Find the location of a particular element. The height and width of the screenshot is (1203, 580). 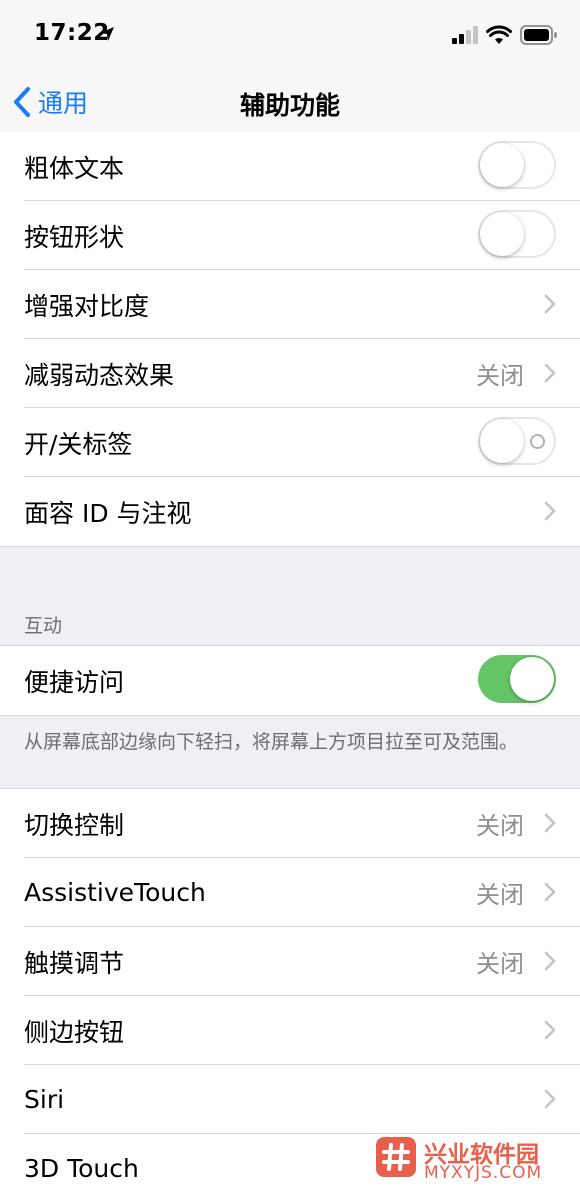

row-reachability: 便捷访问 is located at coordinates (290, 680).